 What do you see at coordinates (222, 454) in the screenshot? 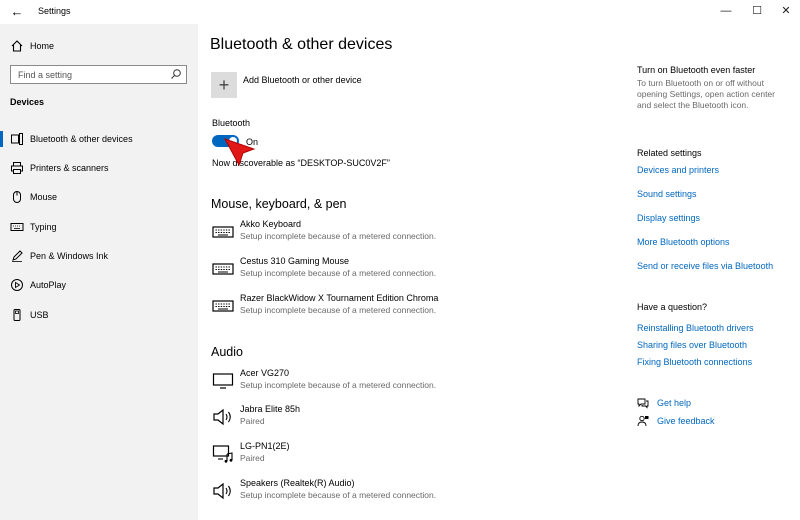
I see `display-audio-icon` at bounding box center [222, 454].